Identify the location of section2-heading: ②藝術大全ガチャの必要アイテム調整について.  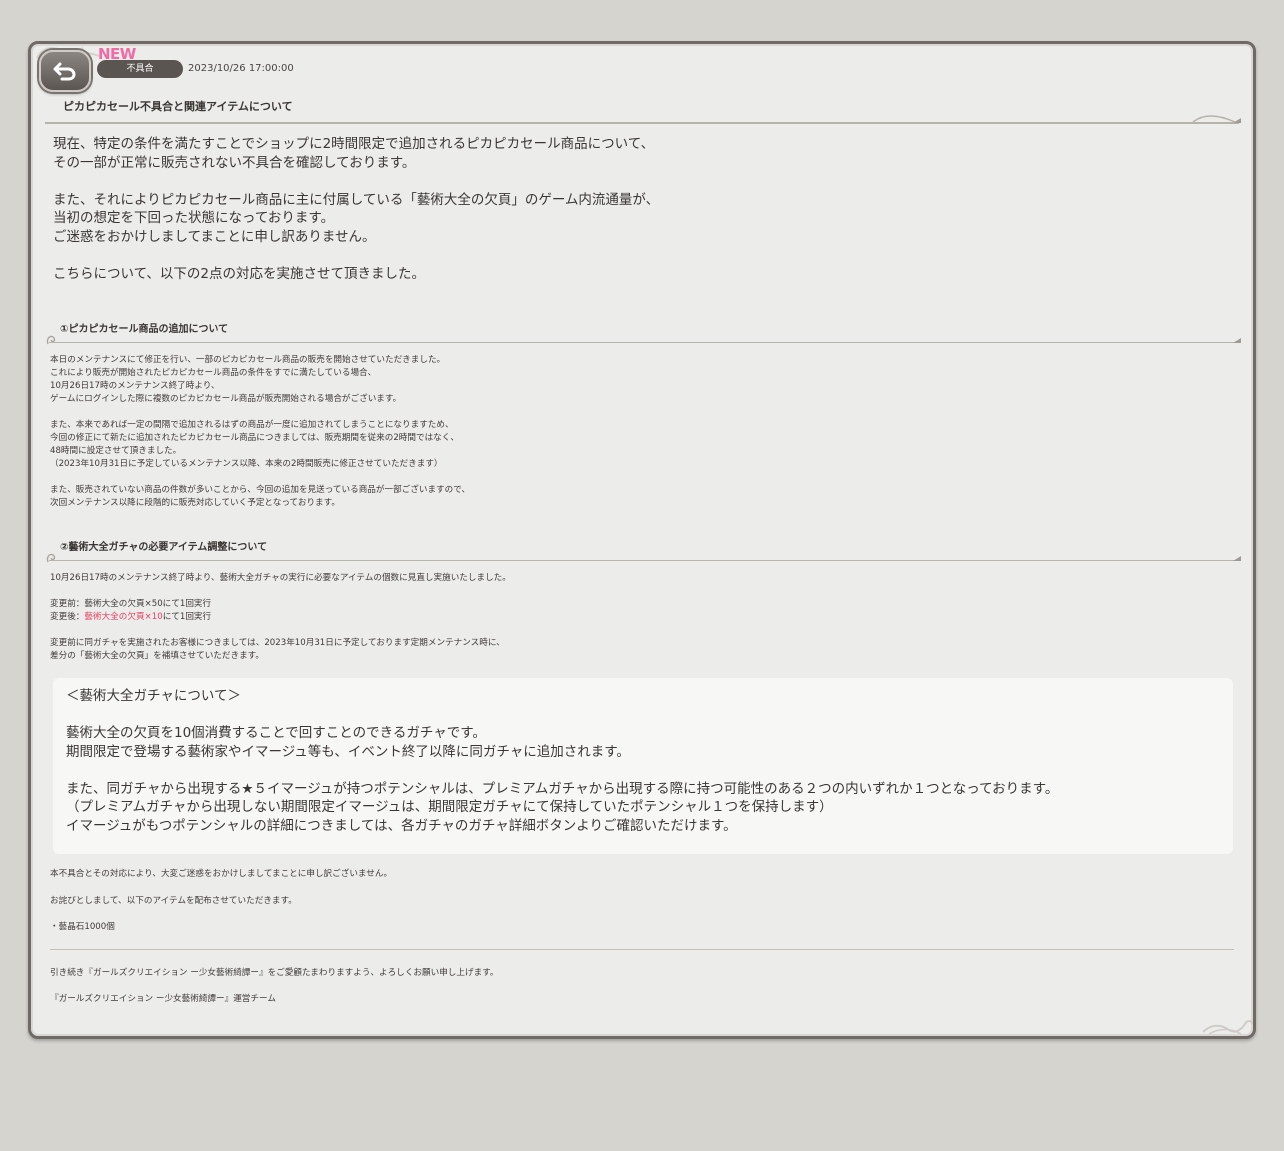
(164, 547).